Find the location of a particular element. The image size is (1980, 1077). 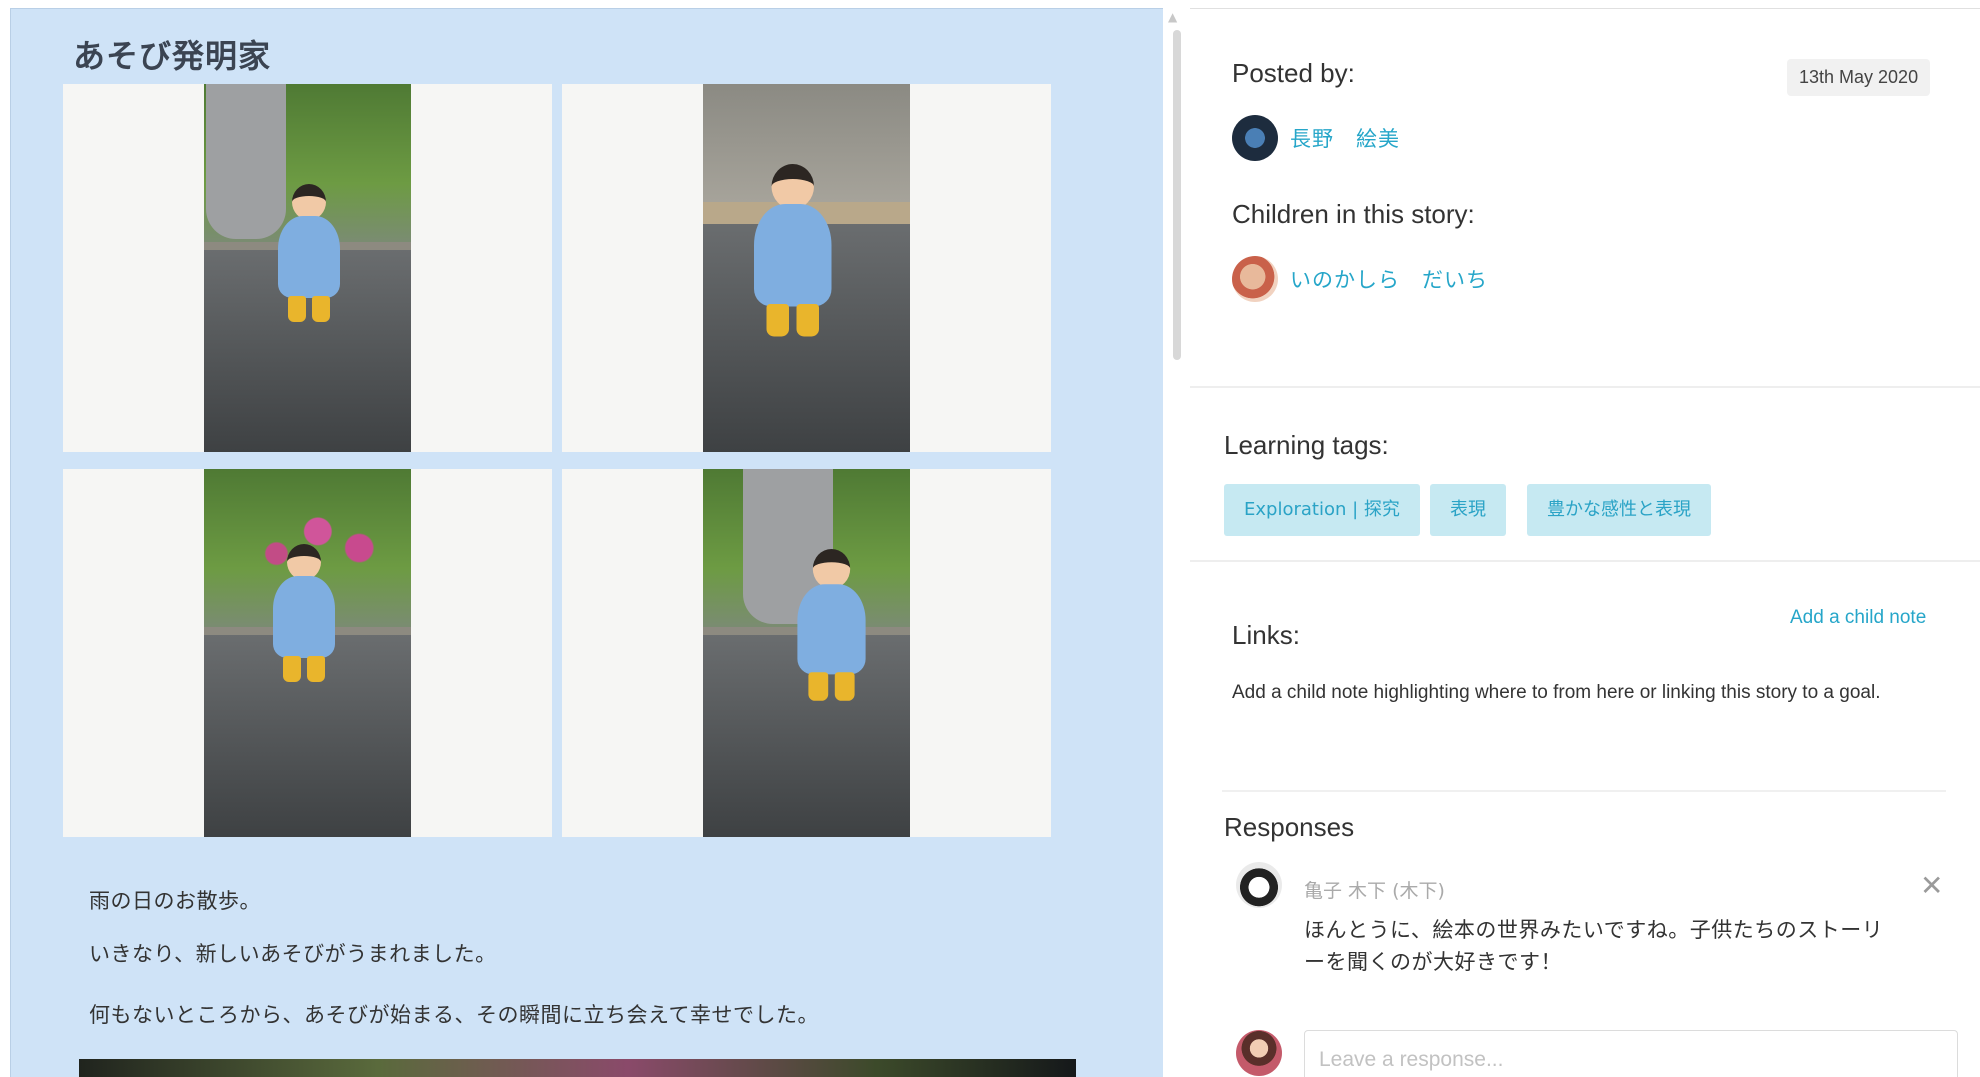

learning-tags-label: Learning tags: is located at coordinates (1306, 445).